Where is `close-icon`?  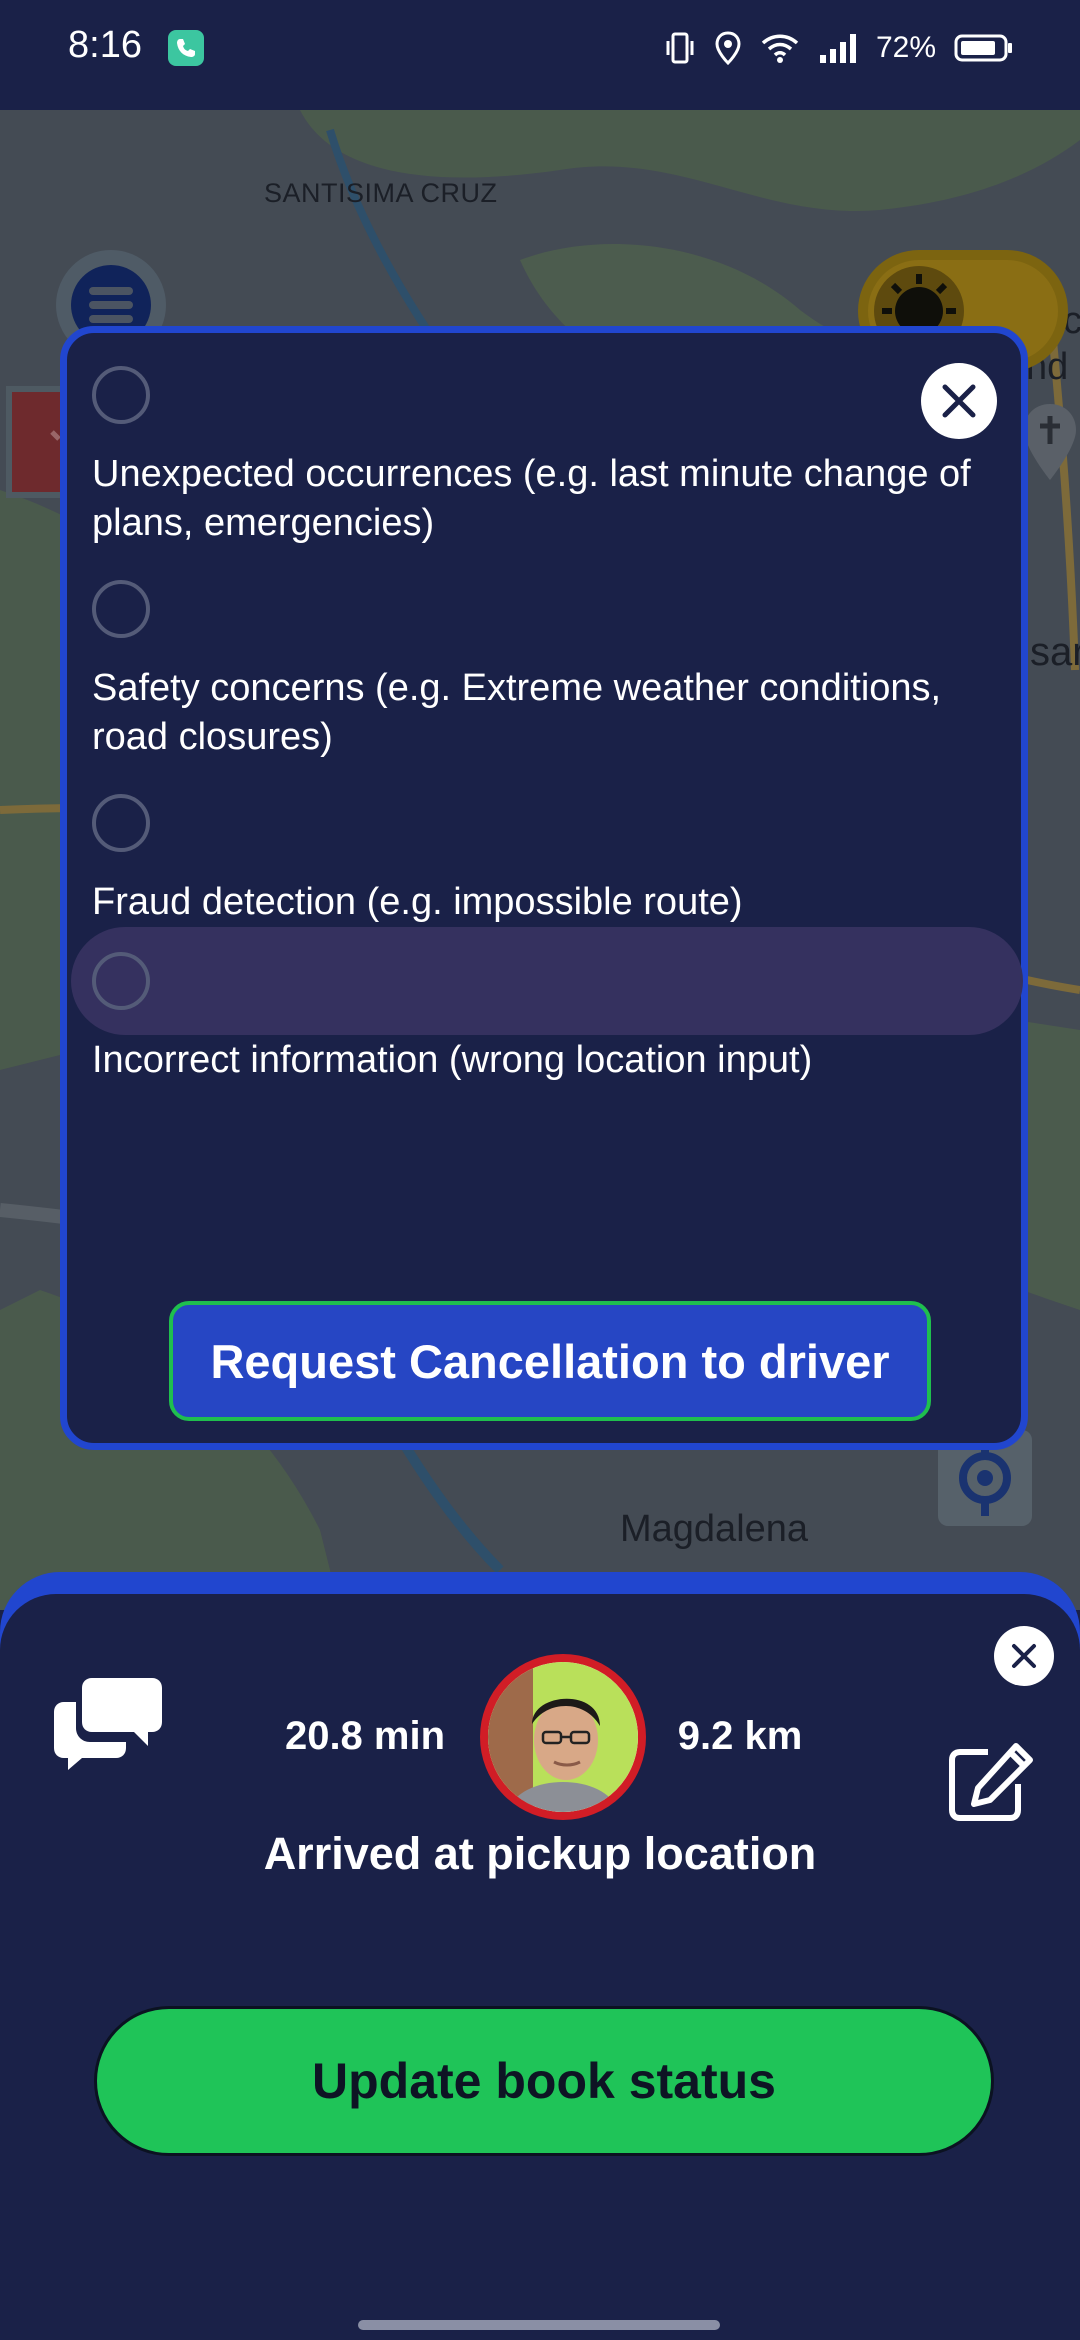
close-icon is located at coordinates (1024, 1656).